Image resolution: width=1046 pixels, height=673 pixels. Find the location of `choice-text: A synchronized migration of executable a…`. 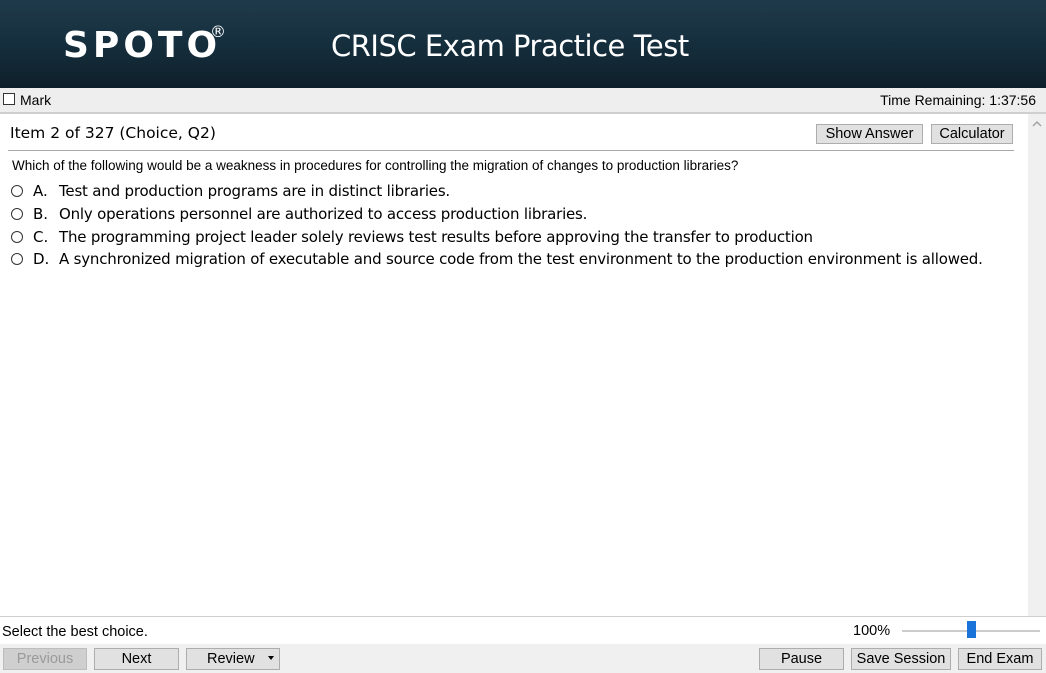

choice-text: A synchronized migration of executable a… is located at coordinates (521, 259).